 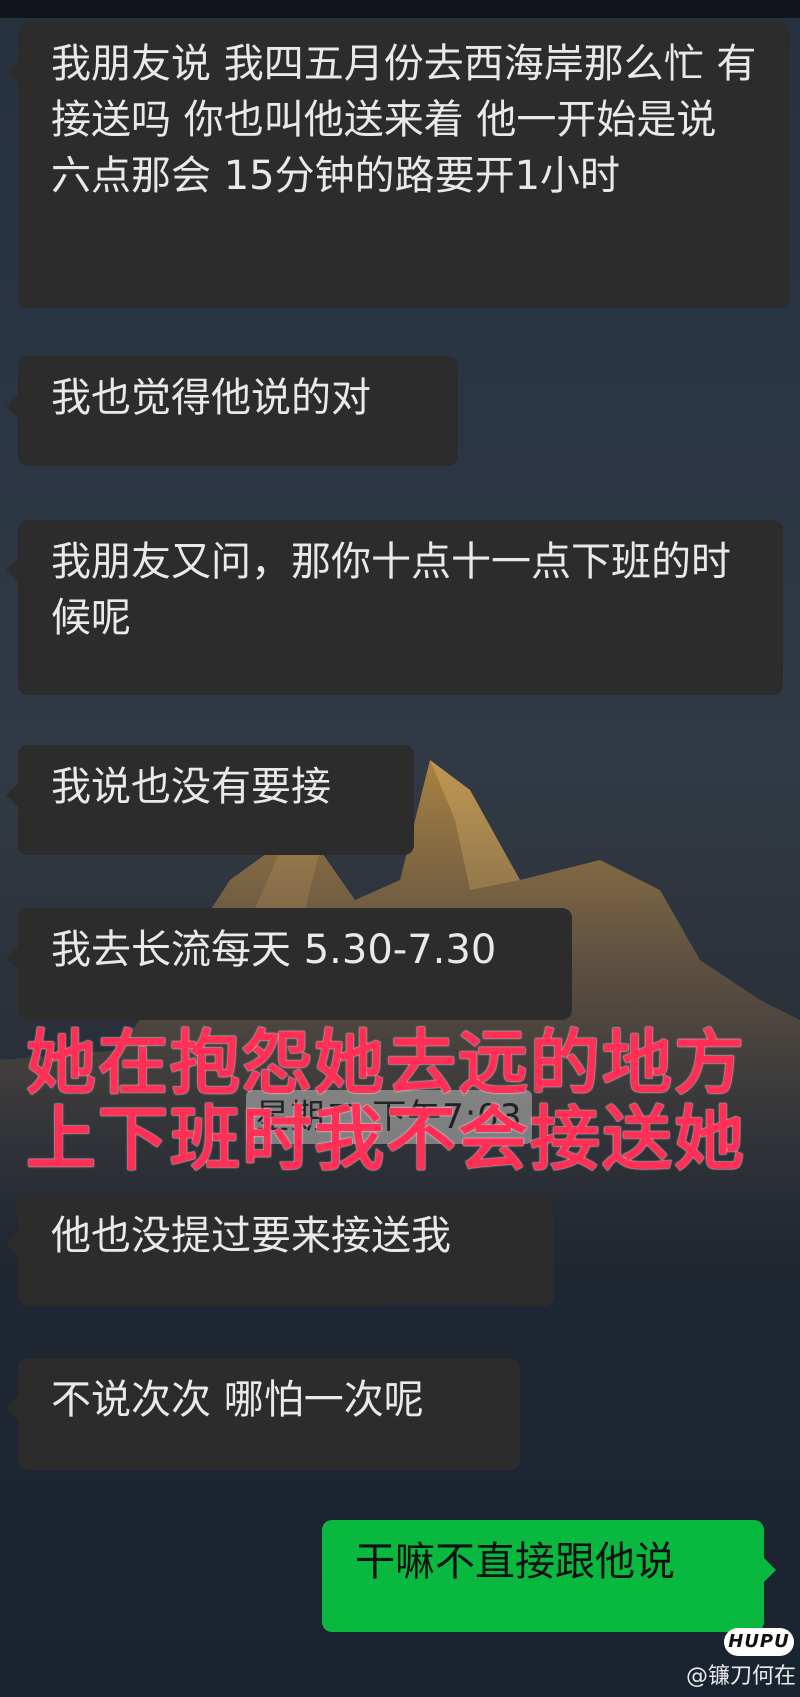 What do you see at coordinates (211, 398) in the screenshot?
I see `message-text-2: 我也觉得他说的对` at bounding box center [211, 398].